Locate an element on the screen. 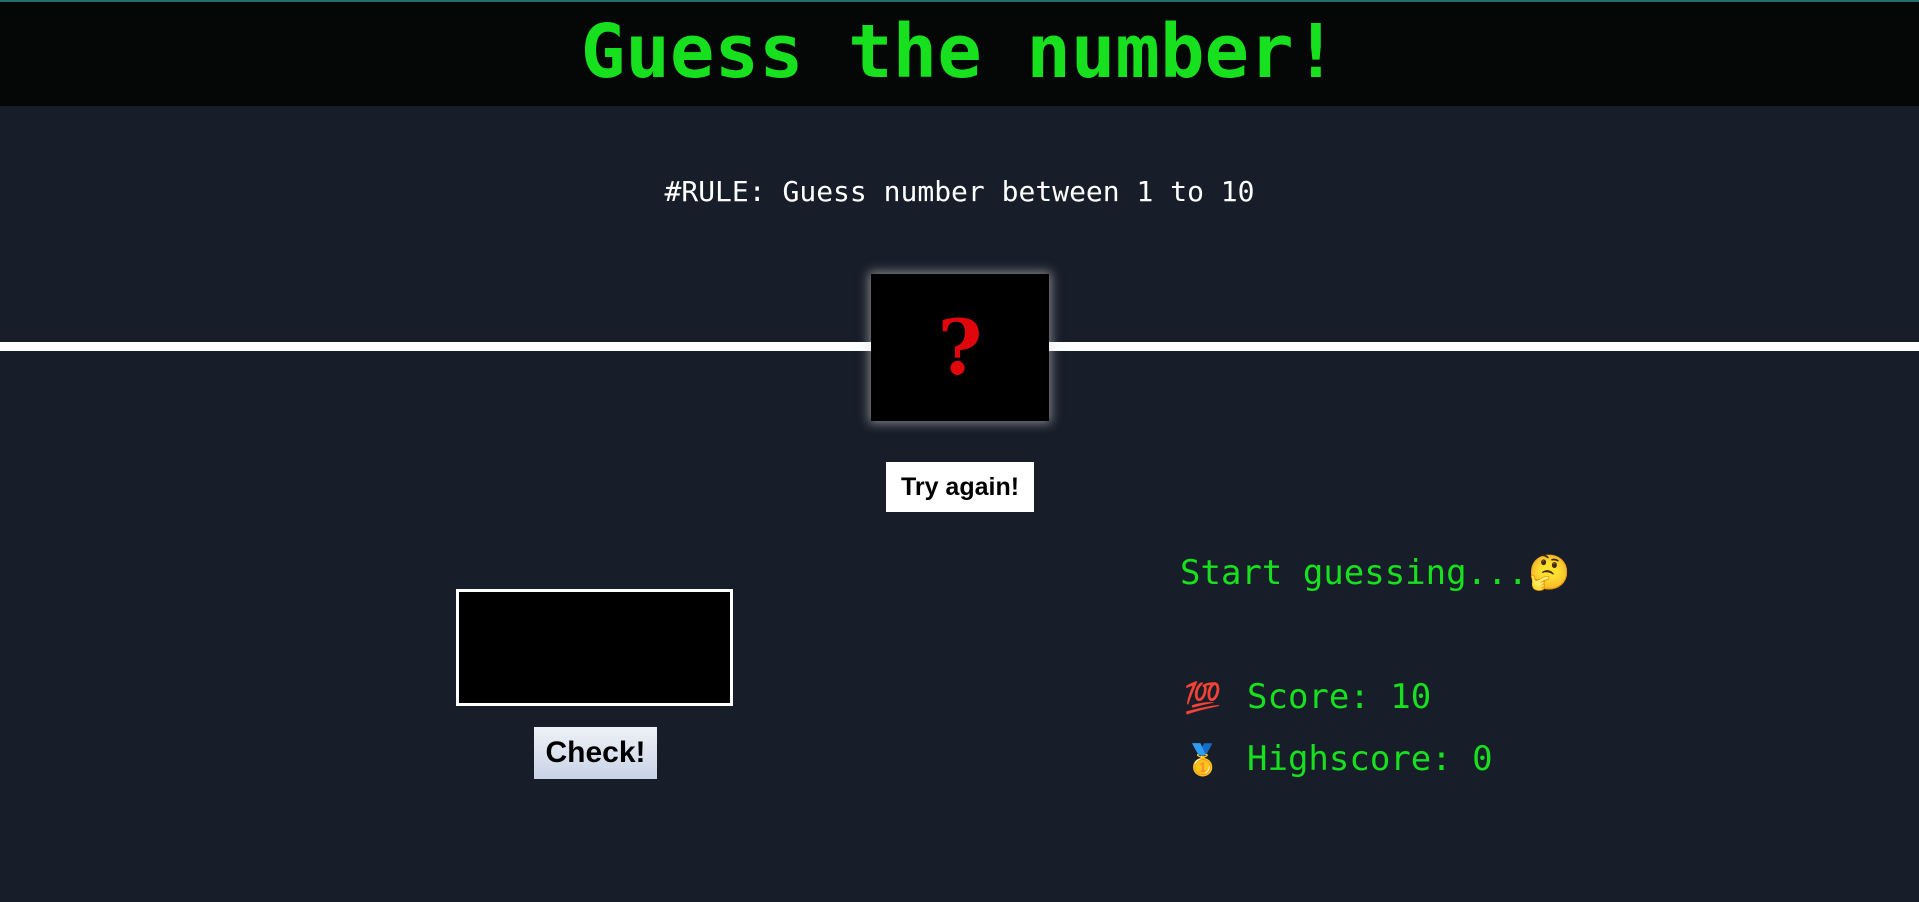 The height and width of the screenshot is (902, 1919). score-row: 💯 Score: 10 is located at coordinates (1307, 698).